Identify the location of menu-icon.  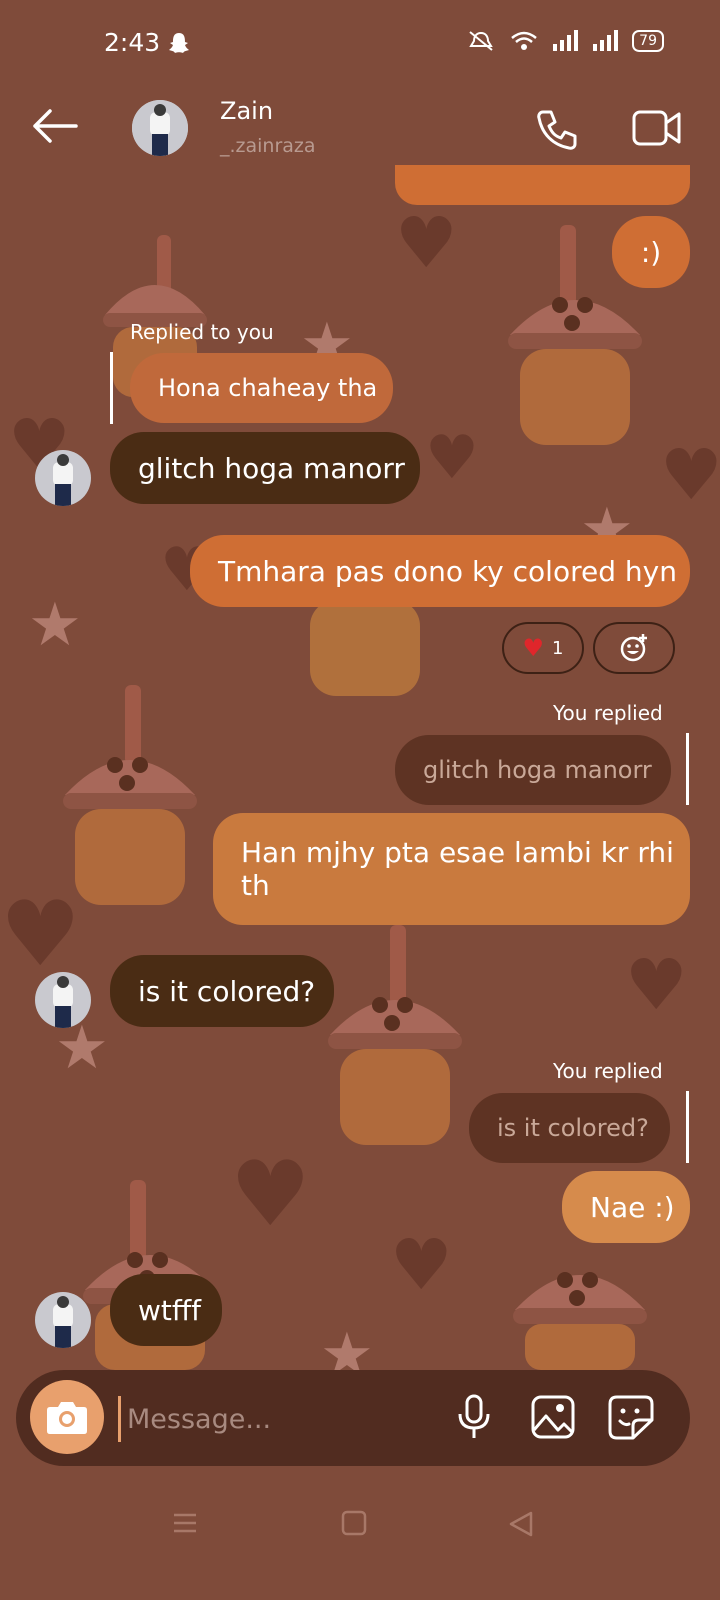
(185, 1523).